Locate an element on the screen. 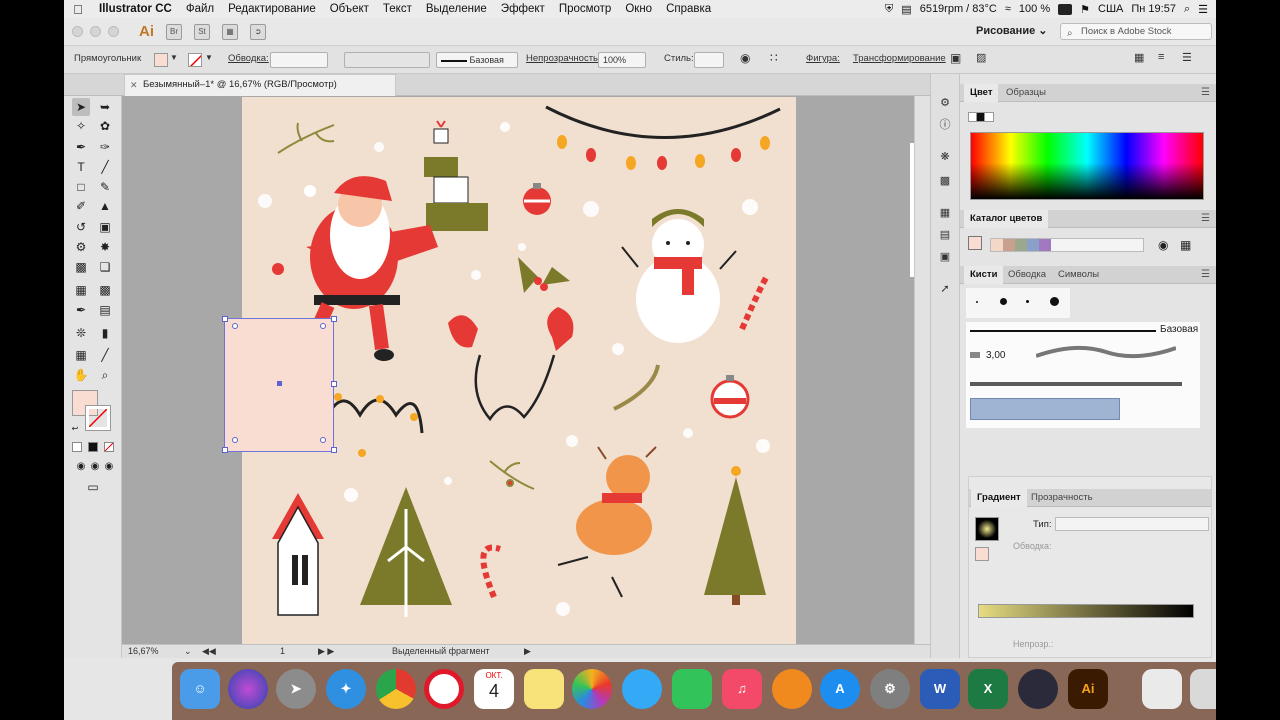  column-graph-tool-icon: ▮ is located at coordinates (105, 333).